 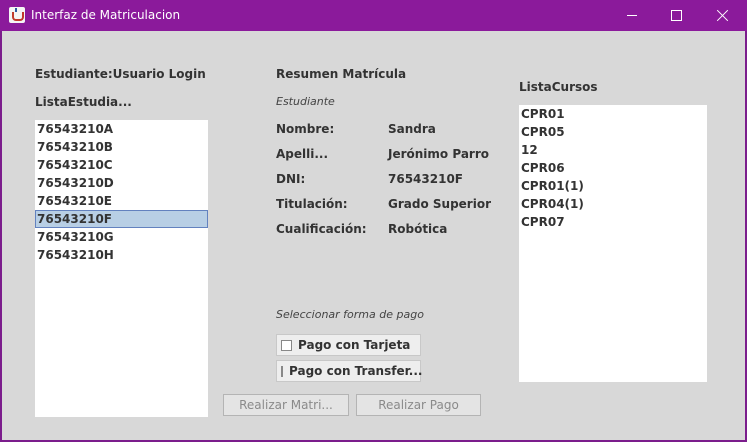 I want to click on course-list-item: CPR06, so click(x=613, y=168).